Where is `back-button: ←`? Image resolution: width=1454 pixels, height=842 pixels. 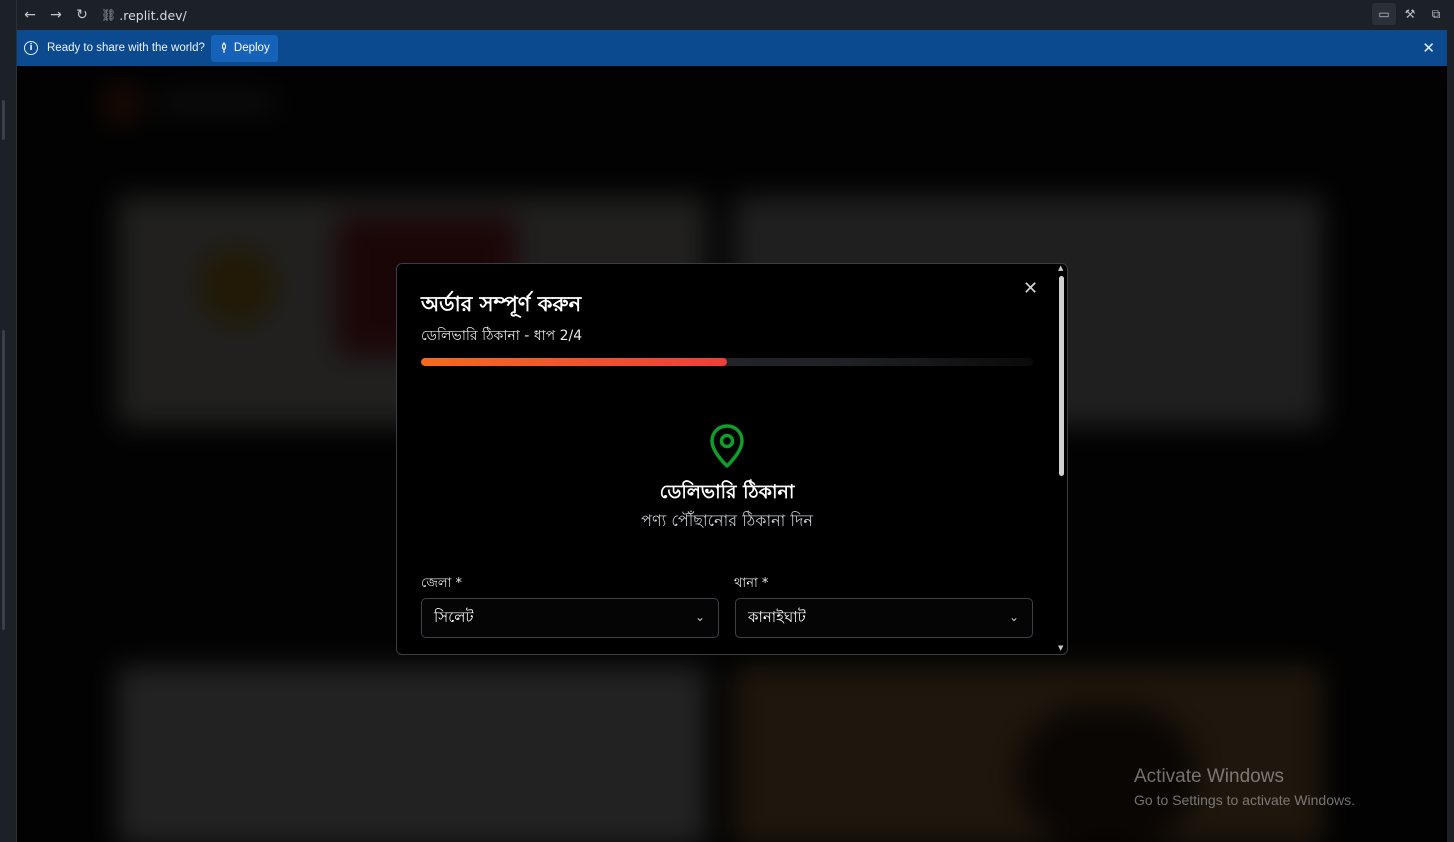 back-button: ← is located at coordinates (30, 15).